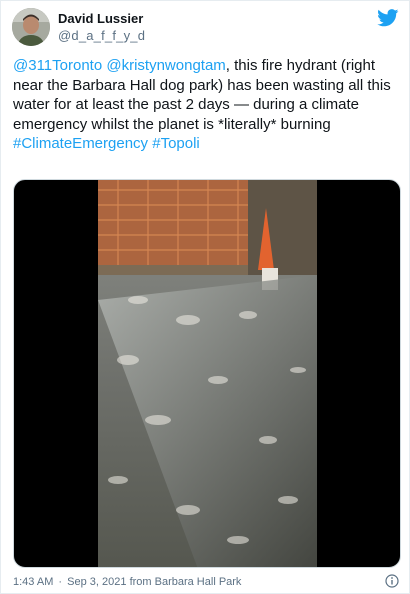 Image resolution: width=410 pixels, height=594 pixels. Describe the element at coordinates (165, 65) in the screenshot. I see `mention-kristynwongtam: @kristynwongtam` at that location.